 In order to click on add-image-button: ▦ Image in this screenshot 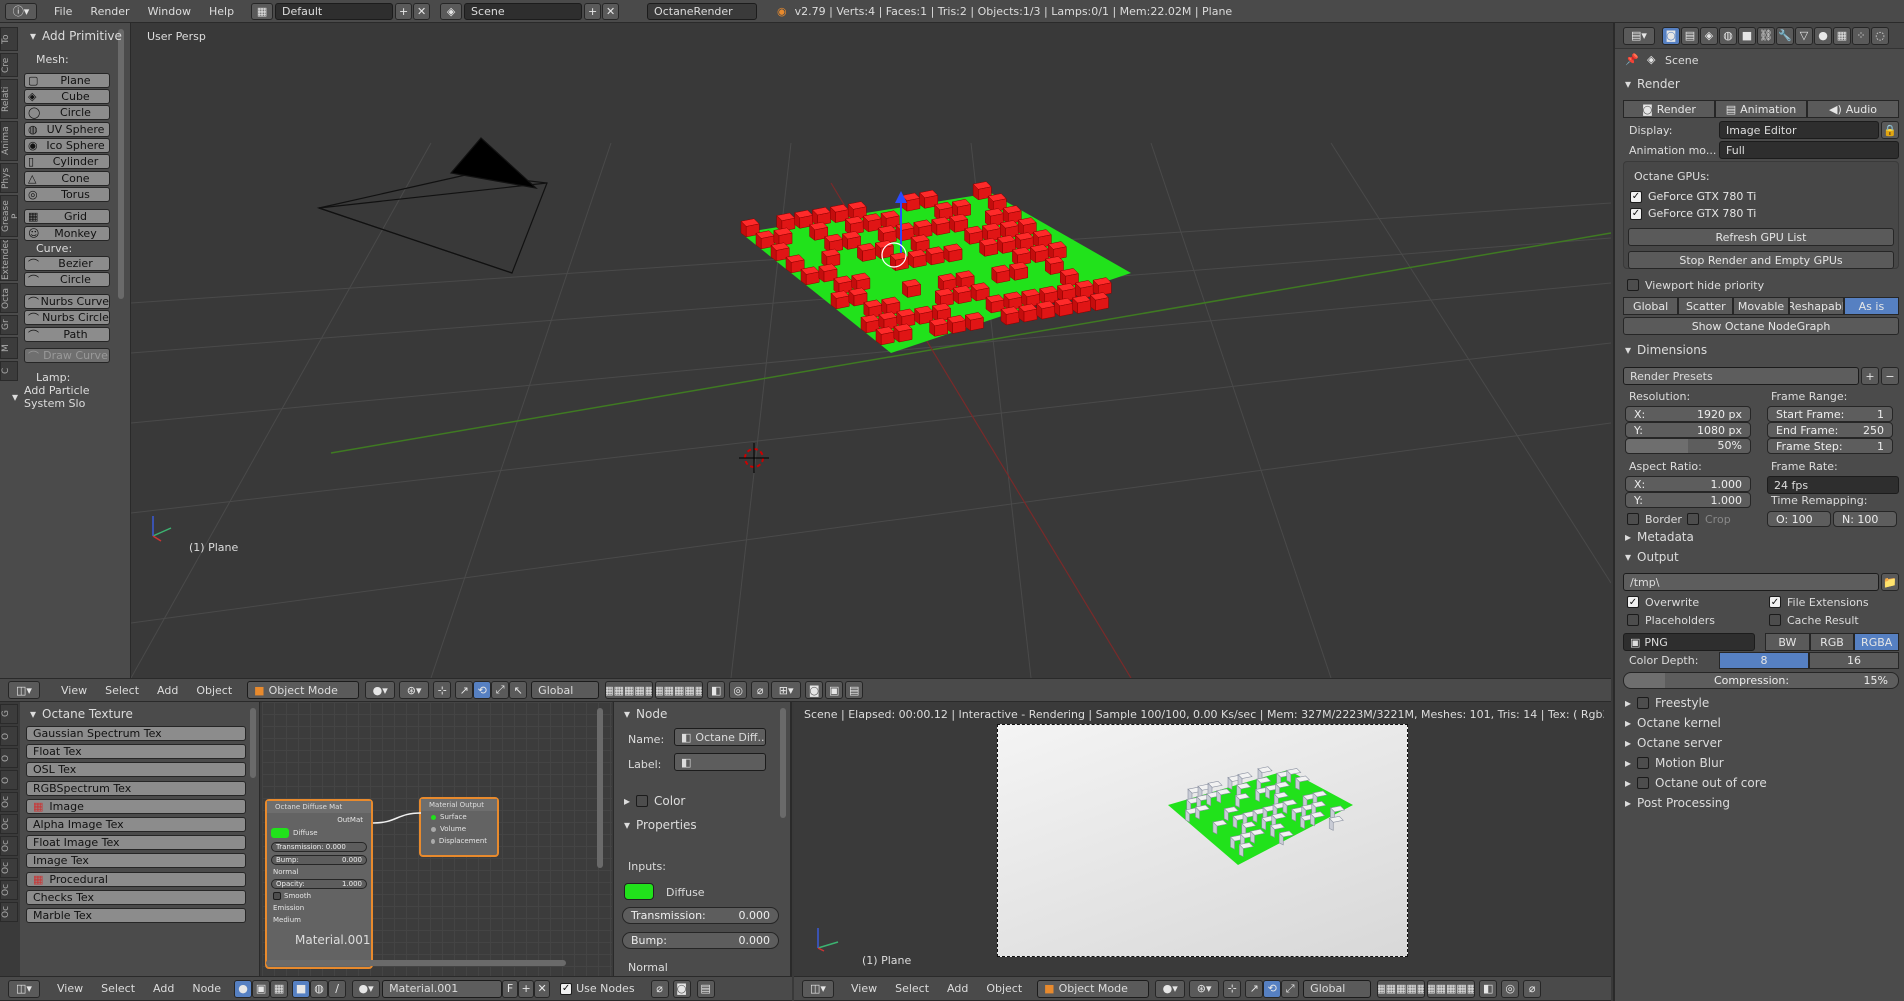, I will do `click(136, 806)`.